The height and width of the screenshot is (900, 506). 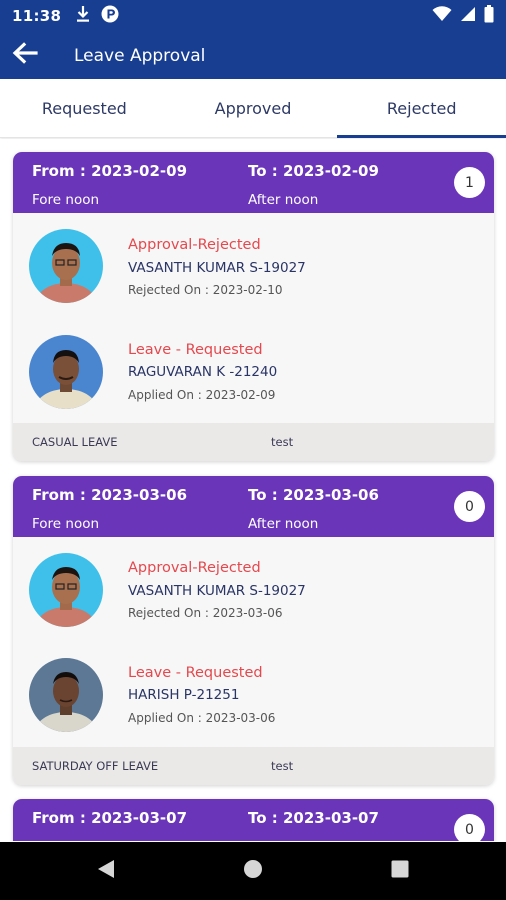 I want to click on leave-type: CASUAL LEAVE, so click(x=75, y=442).